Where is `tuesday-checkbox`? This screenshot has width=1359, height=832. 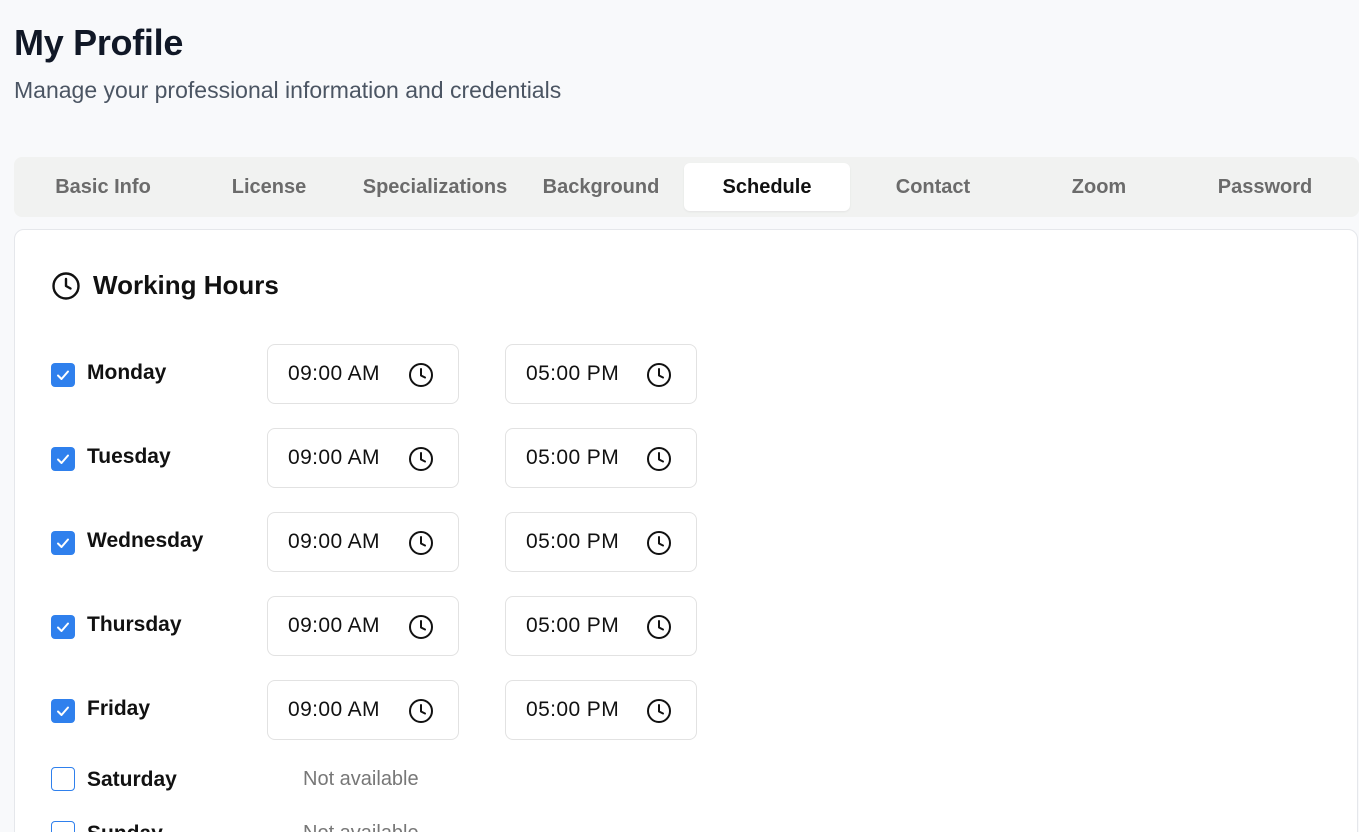
tuesday-checkbox is located at coordinates (63, 459).